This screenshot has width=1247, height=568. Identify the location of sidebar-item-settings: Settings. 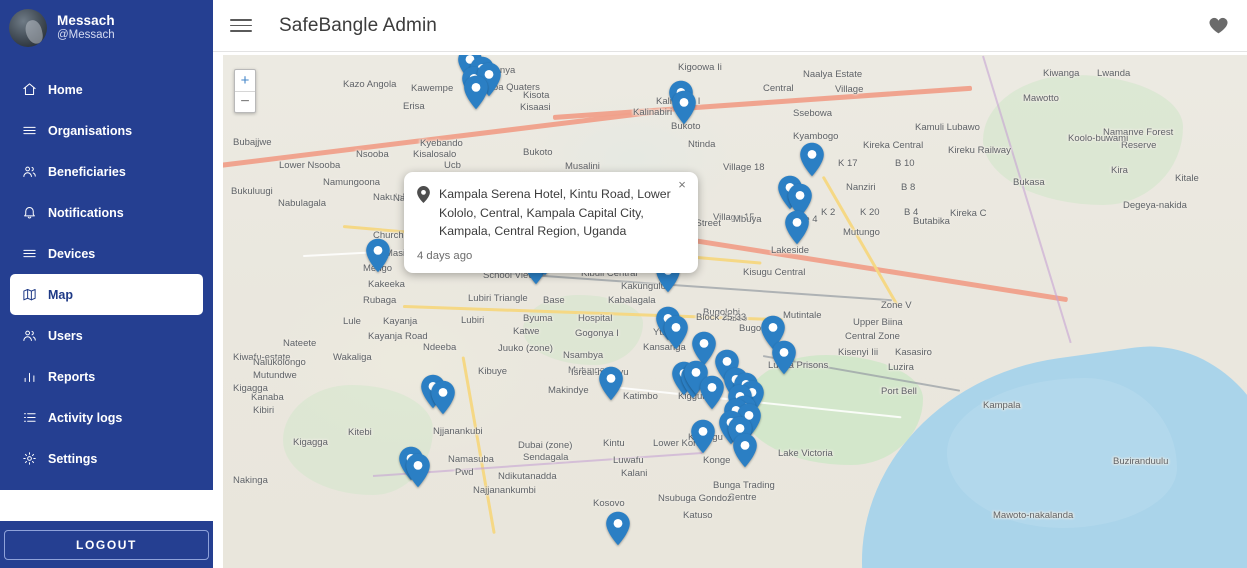
(106, 458).